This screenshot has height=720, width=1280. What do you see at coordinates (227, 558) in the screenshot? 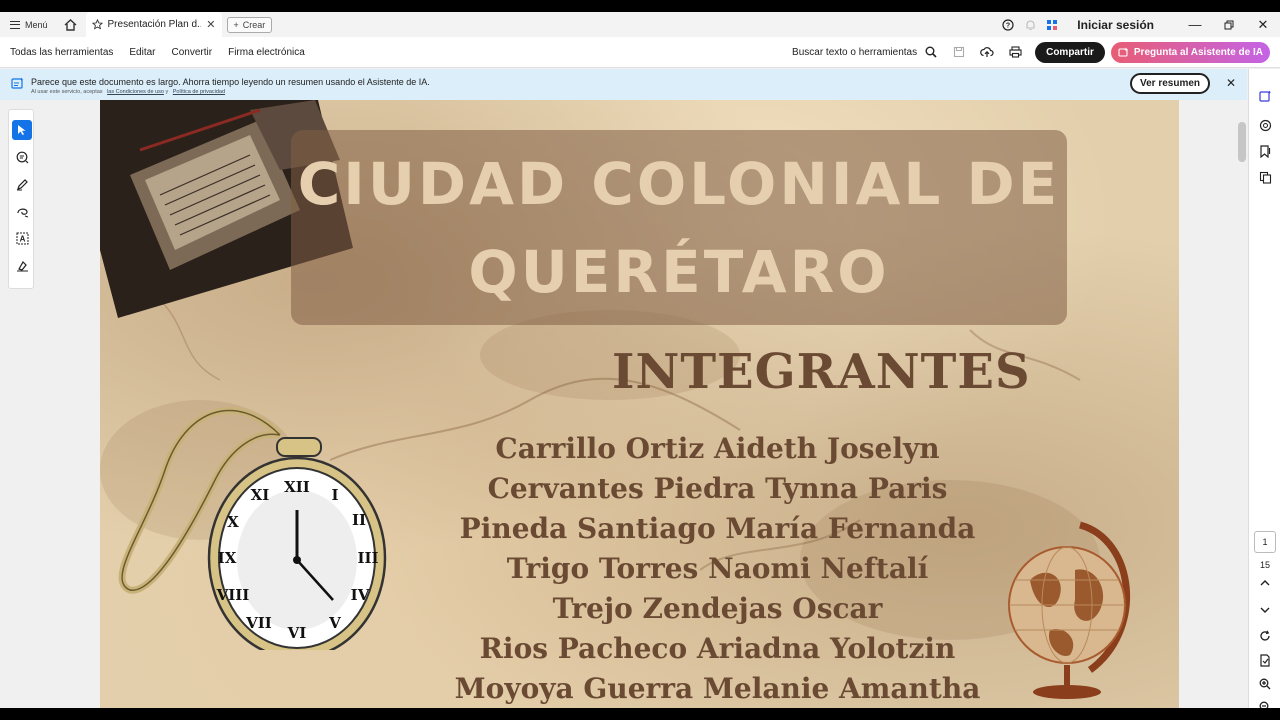
I see `svg-text: IX` at bounding box center [227, 558].